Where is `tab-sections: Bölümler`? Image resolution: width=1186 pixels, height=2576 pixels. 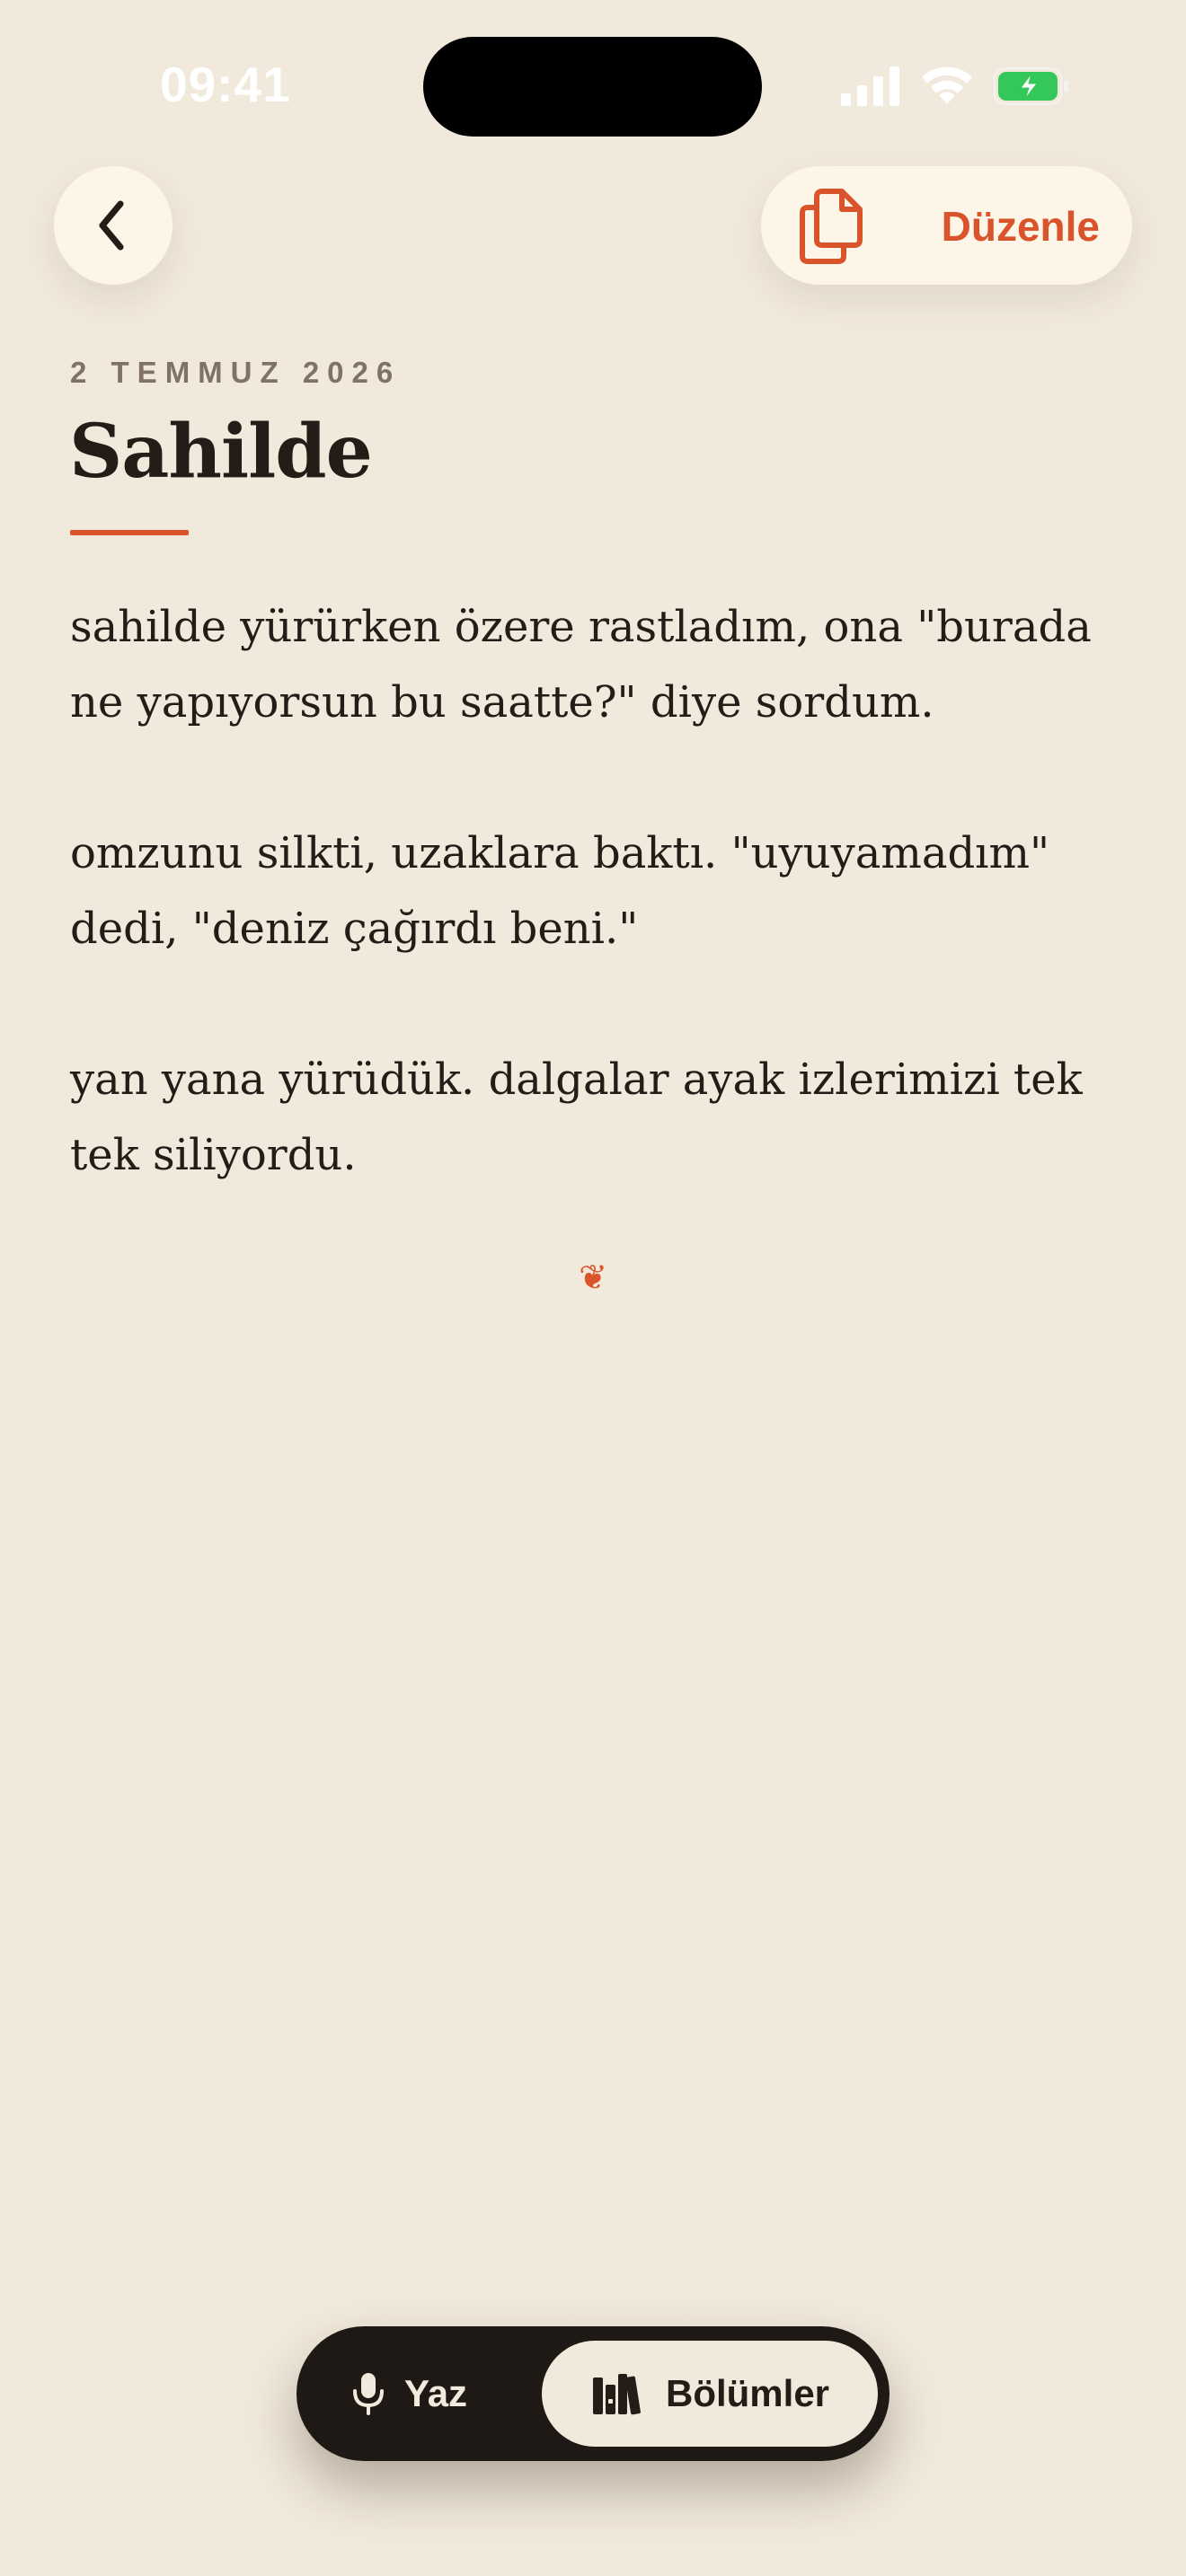
tab-sections: Bölümler is located at coordinates (710, 2394).